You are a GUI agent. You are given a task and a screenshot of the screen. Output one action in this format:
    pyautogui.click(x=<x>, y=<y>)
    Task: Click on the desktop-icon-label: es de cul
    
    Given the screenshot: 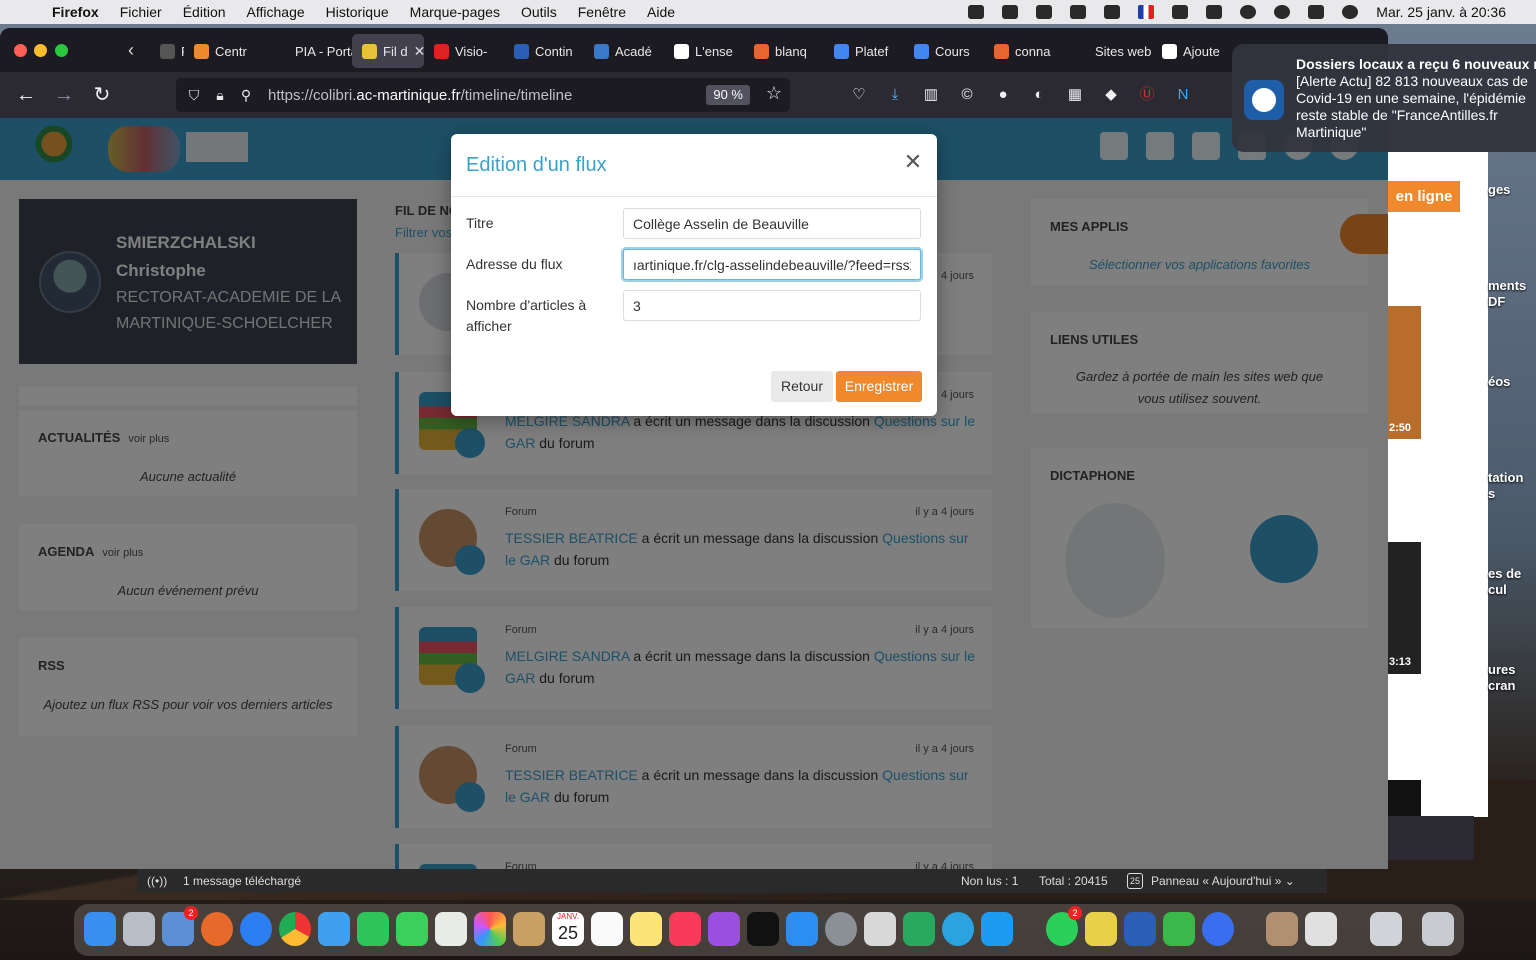 What is the action you would take?
    pyautogui.click(x=1504, y=582)
    